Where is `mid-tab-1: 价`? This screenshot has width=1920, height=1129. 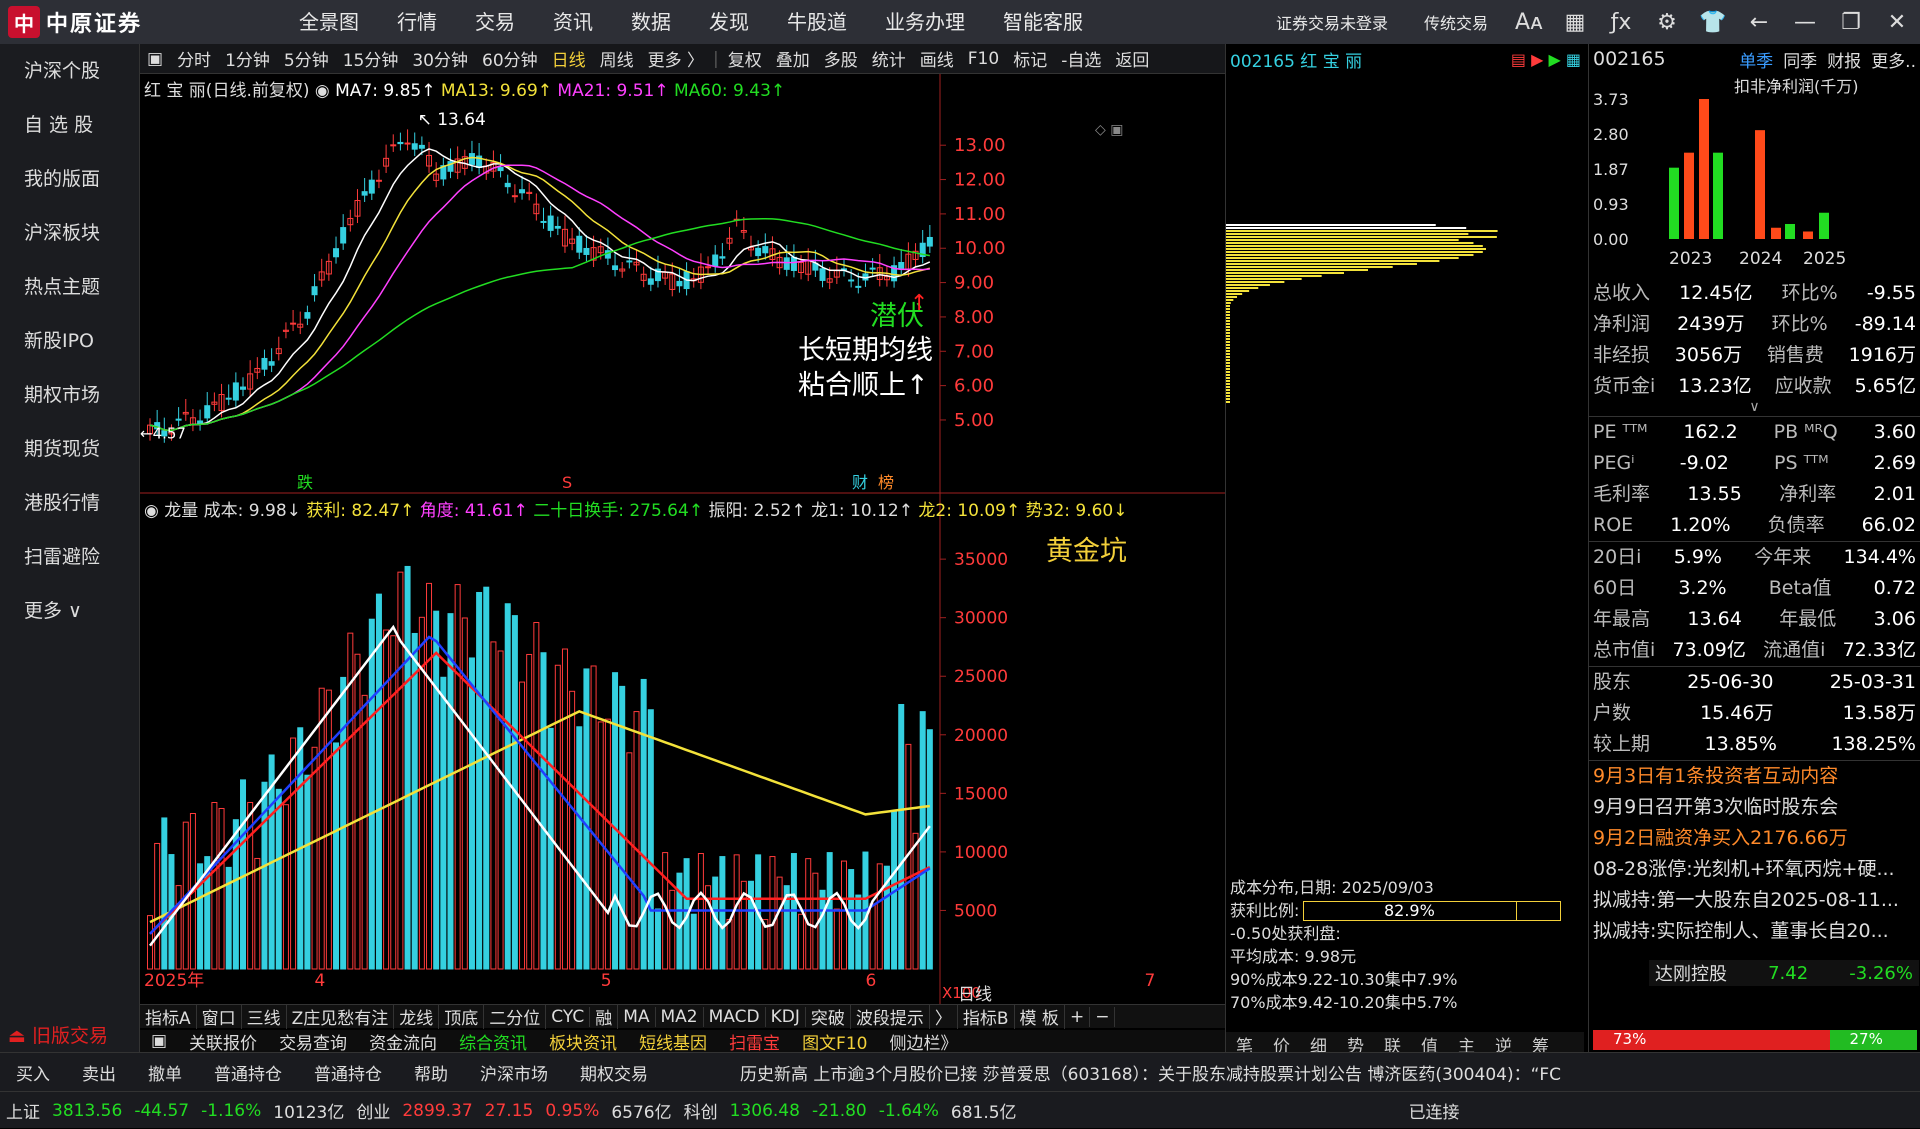
mid-tab-1: 价 is located at coordinates (1281, 1044).